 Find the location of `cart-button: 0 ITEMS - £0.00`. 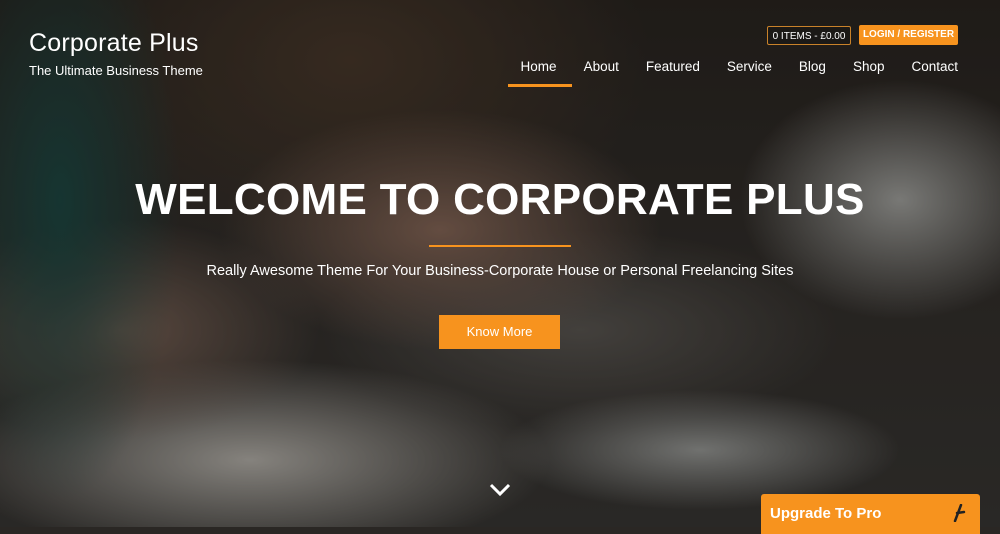

cart-button: 0 ITEMS - £0.00 is located at coordinates (809, 35).